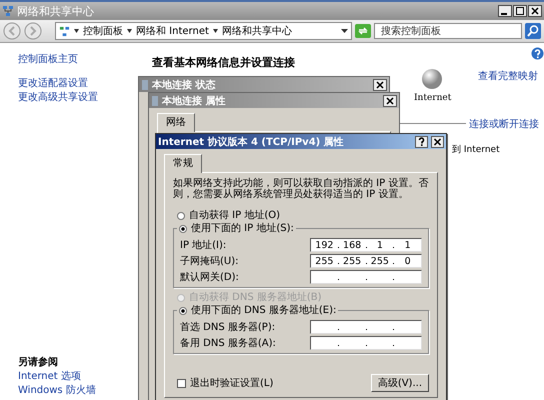  Describe the element at coordinates (79, 391) in the screenshot. I see `see-also-link: Windows 防火墙` at that location.